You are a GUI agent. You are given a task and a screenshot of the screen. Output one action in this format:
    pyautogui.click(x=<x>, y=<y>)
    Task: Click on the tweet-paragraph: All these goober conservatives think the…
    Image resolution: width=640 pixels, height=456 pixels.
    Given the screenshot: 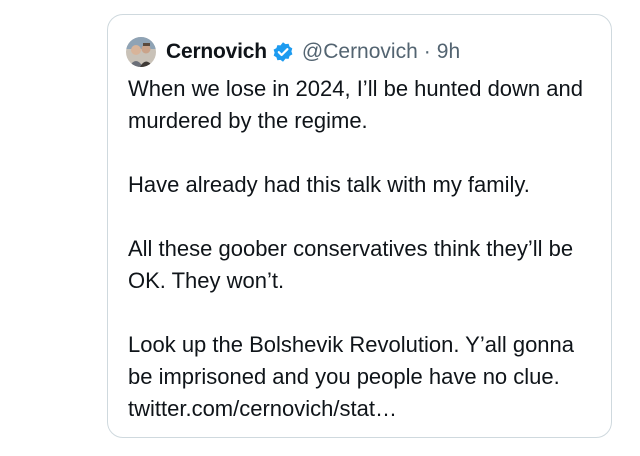 What is the action you would take?
    pyautogui.click(x=351, y=264)
    